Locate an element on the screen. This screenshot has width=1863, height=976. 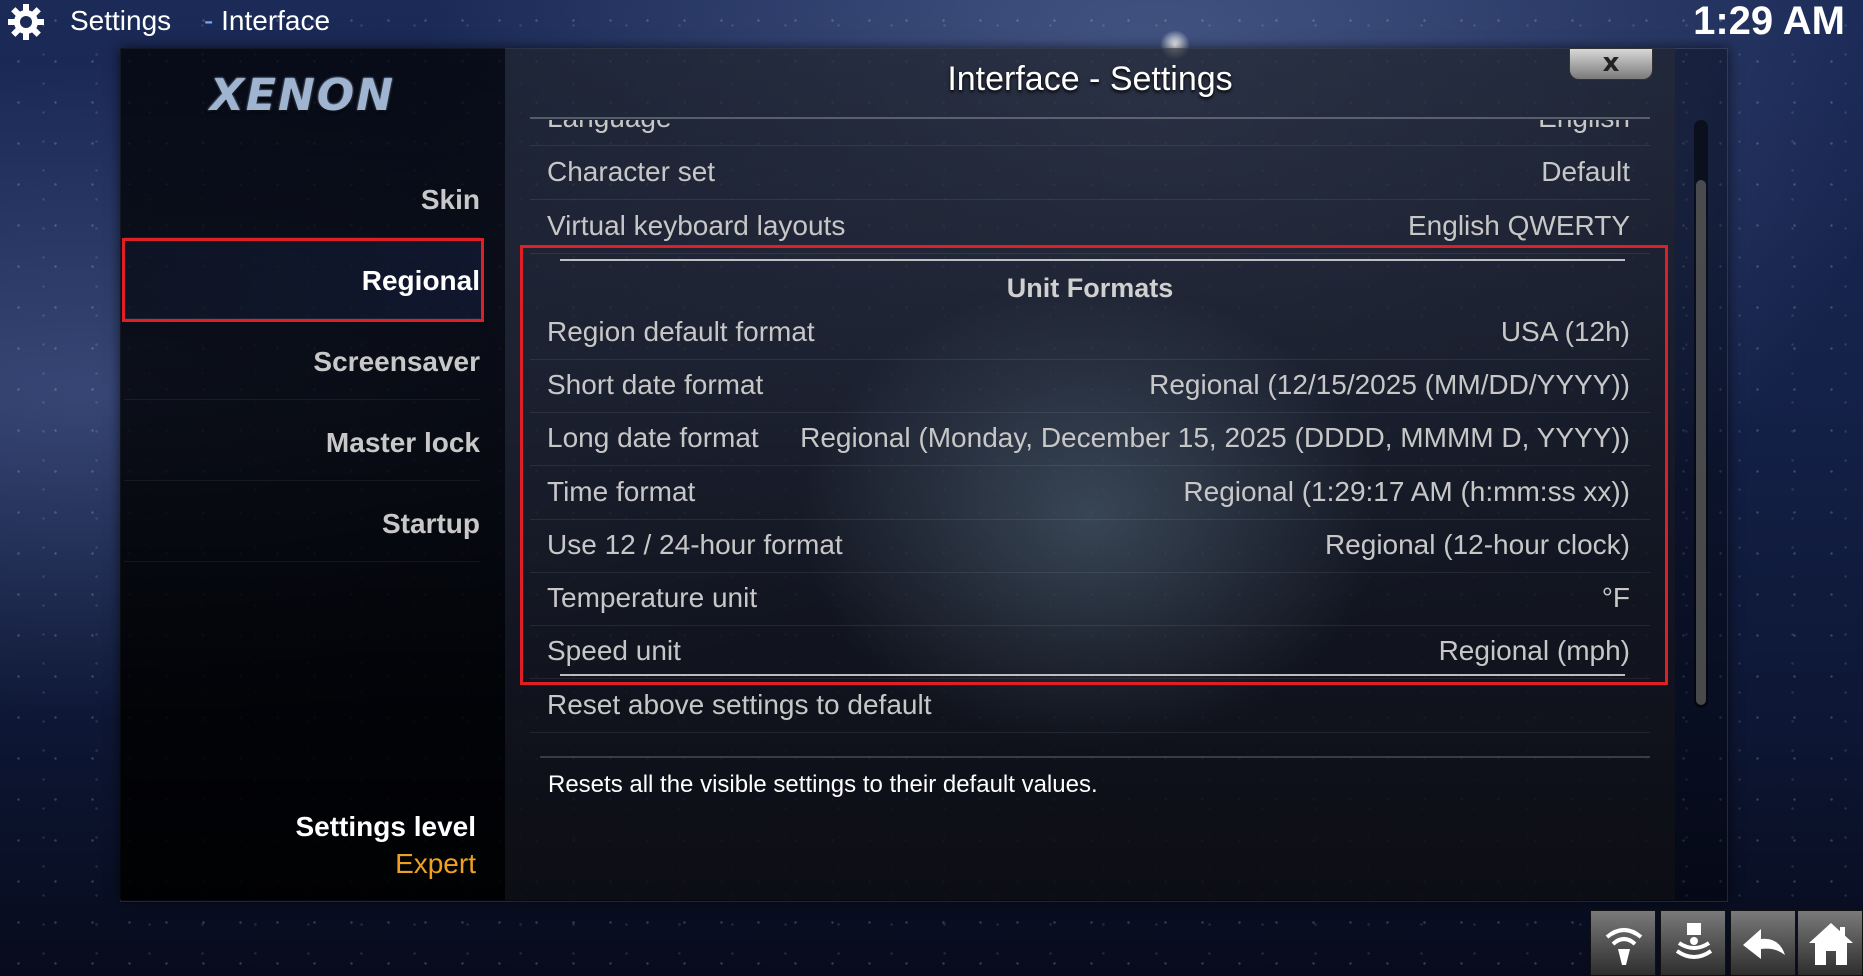
close-button: x is located at coordinates (1611, 64).